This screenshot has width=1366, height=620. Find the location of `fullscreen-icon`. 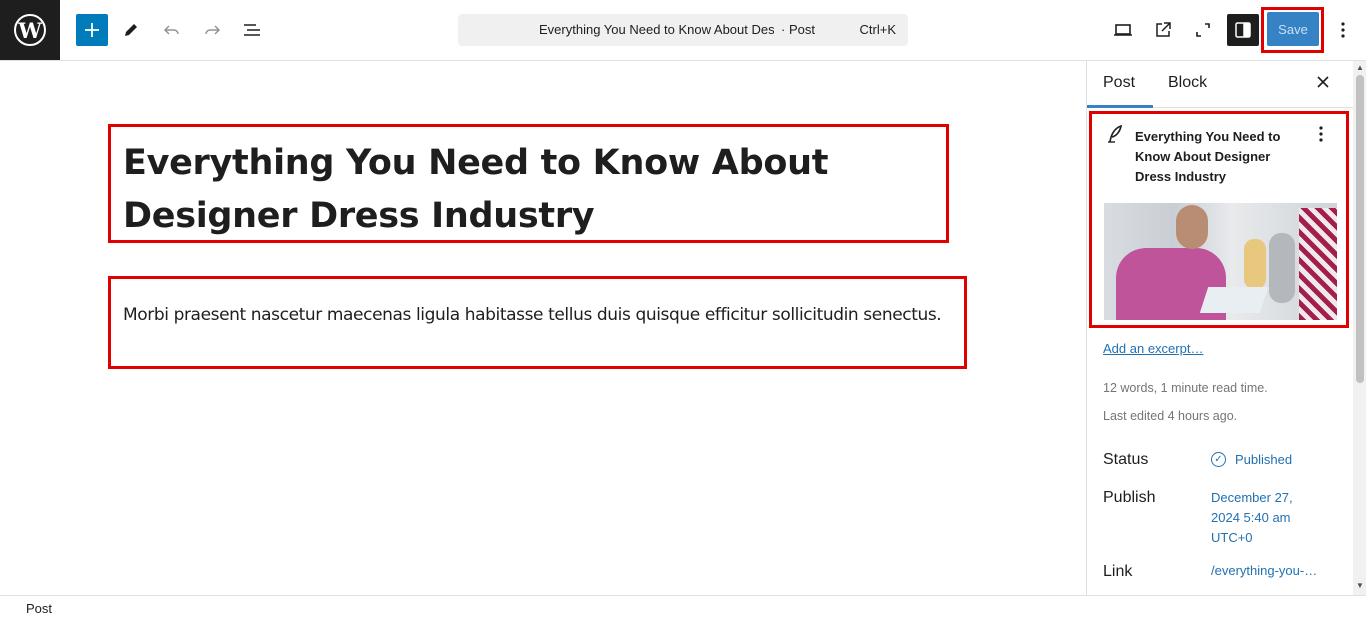

fullscreen-icon is located at coordinates (1203, 30).